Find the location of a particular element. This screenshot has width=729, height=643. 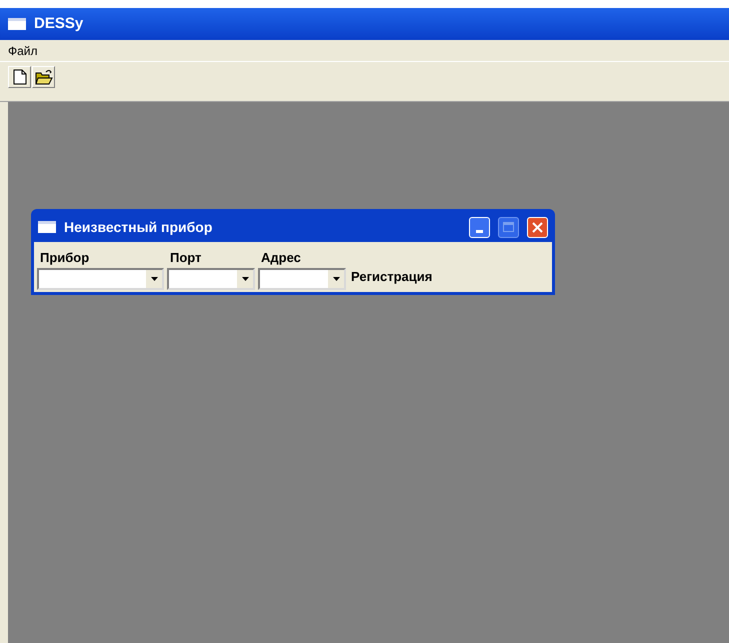

field-label: Адрес is located at coordinates (281, 258).